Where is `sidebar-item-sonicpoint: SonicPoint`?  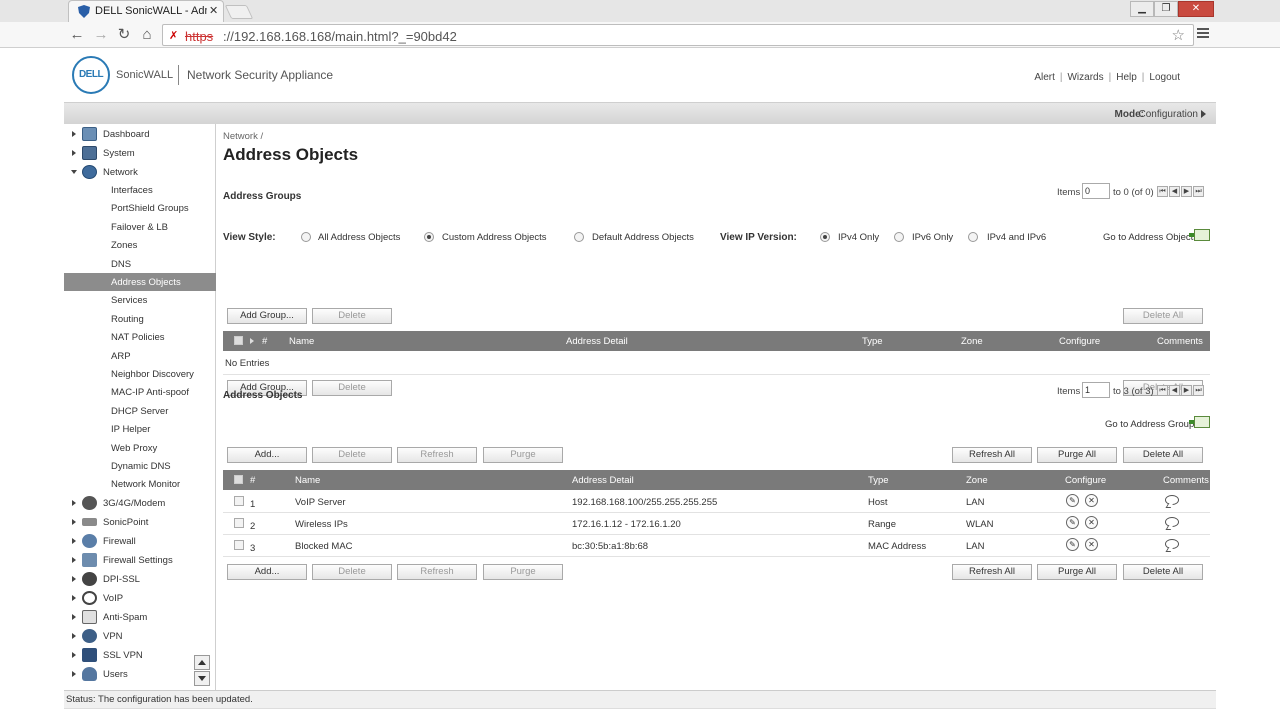
sidebar-item-sonicpoint: SonicPoint is located at coordinates (140, 523).